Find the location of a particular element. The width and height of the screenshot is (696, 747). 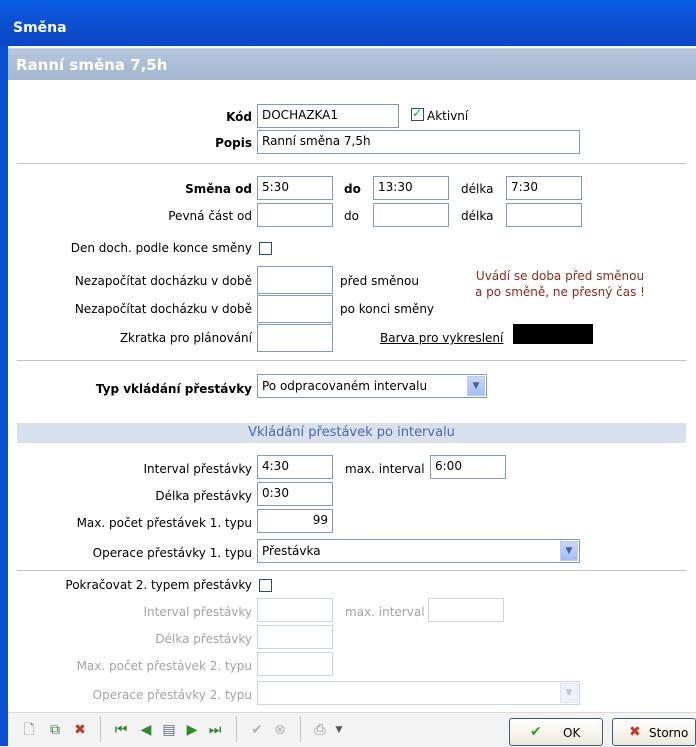

smena-delka-field: 7:30 is located at coordinates (544, 188).